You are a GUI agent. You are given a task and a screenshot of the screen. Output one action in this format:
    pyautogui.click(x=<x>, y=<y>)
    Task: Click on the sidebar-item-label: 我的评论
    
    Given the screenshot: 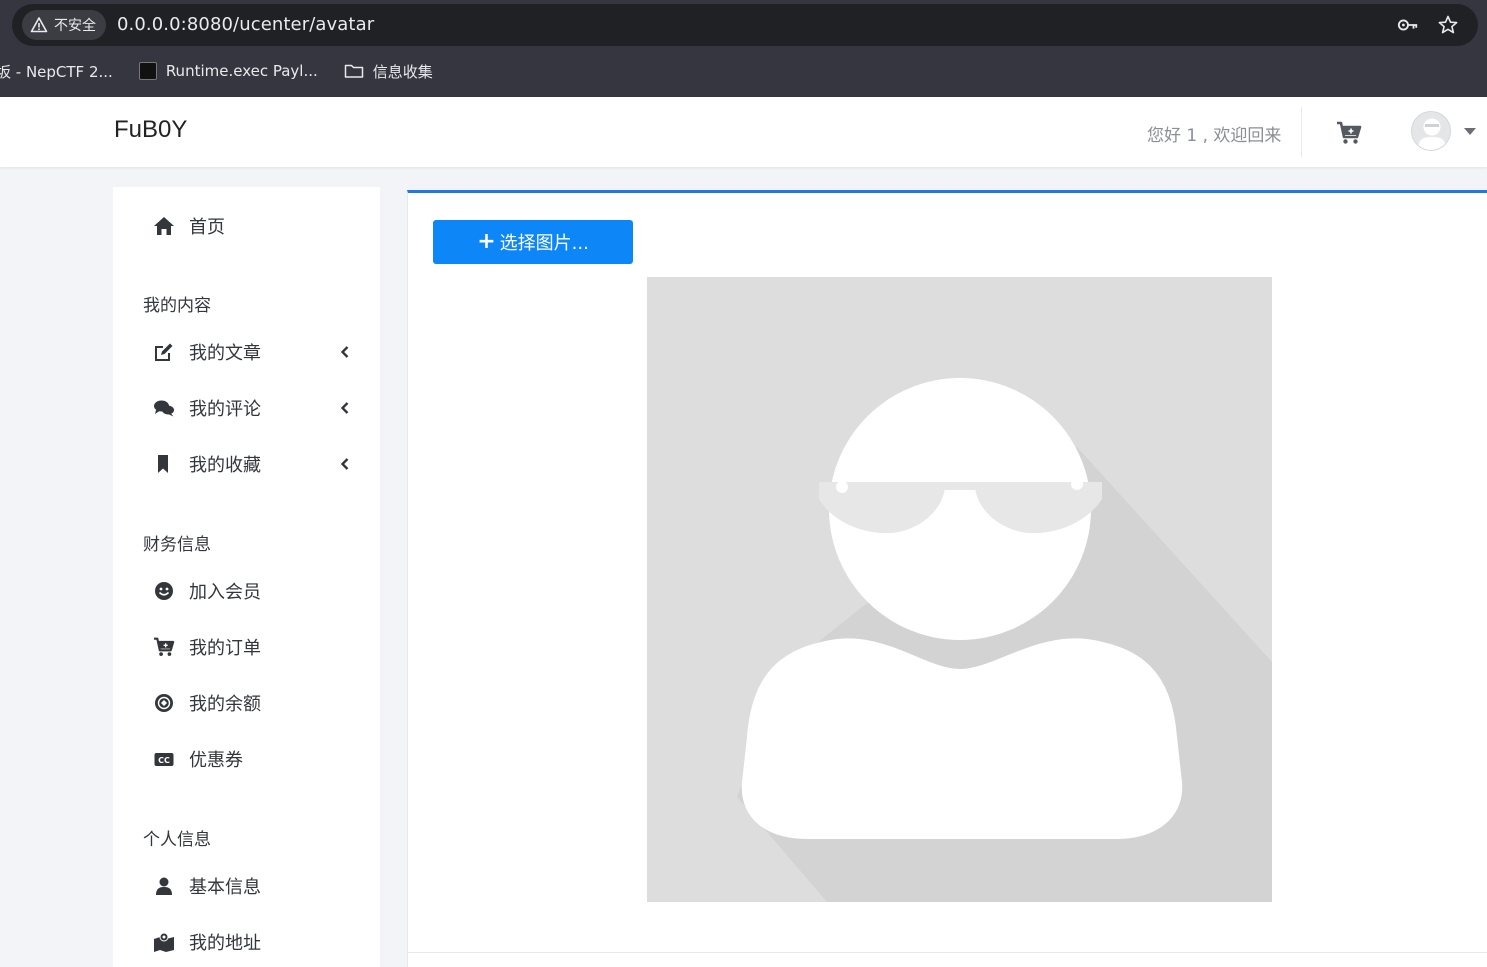 What is the action you would take?
    pyautogui.click(x=225, y=409)
    